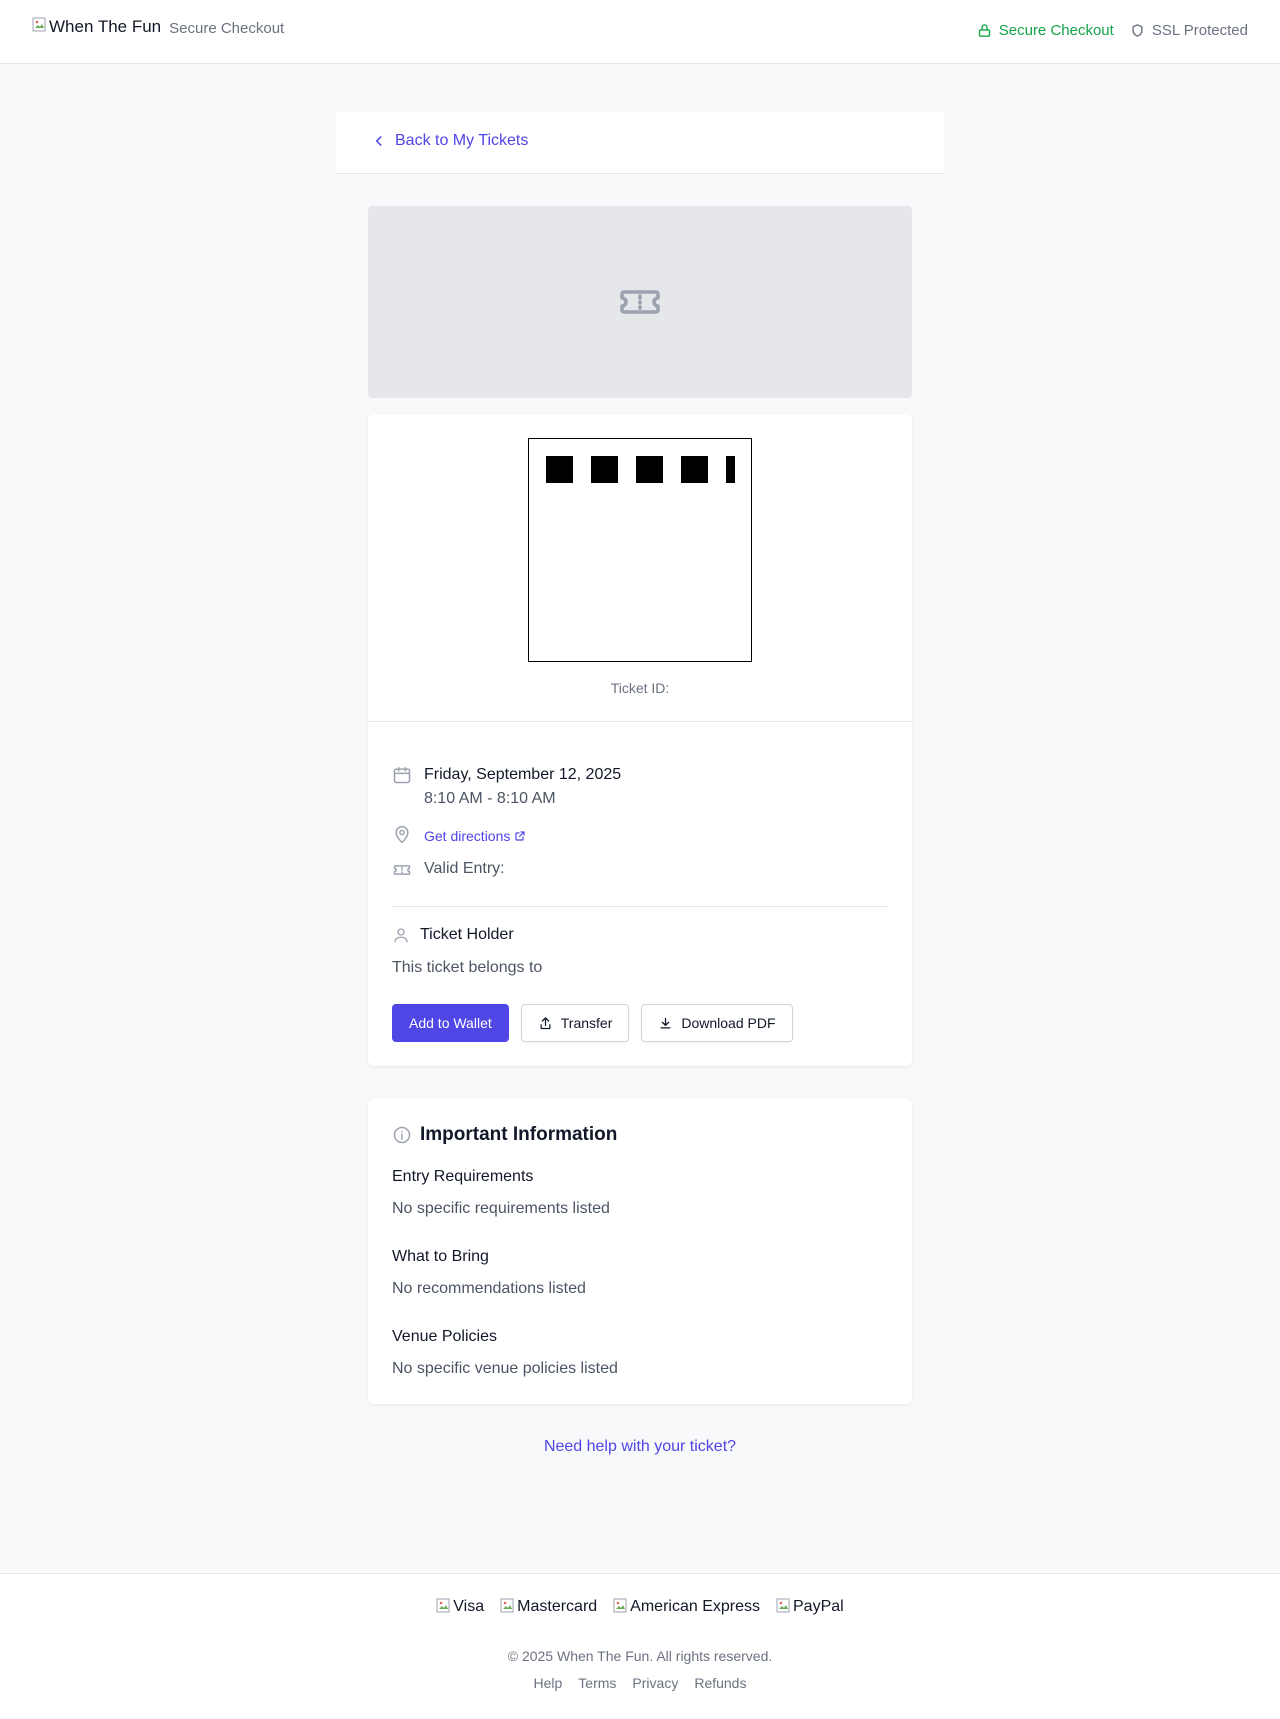 Image resolution: width=1280 pixels, height=1719 pixels. I want to click on event-date: Friday, September 12, 2025, so click(523, 774).